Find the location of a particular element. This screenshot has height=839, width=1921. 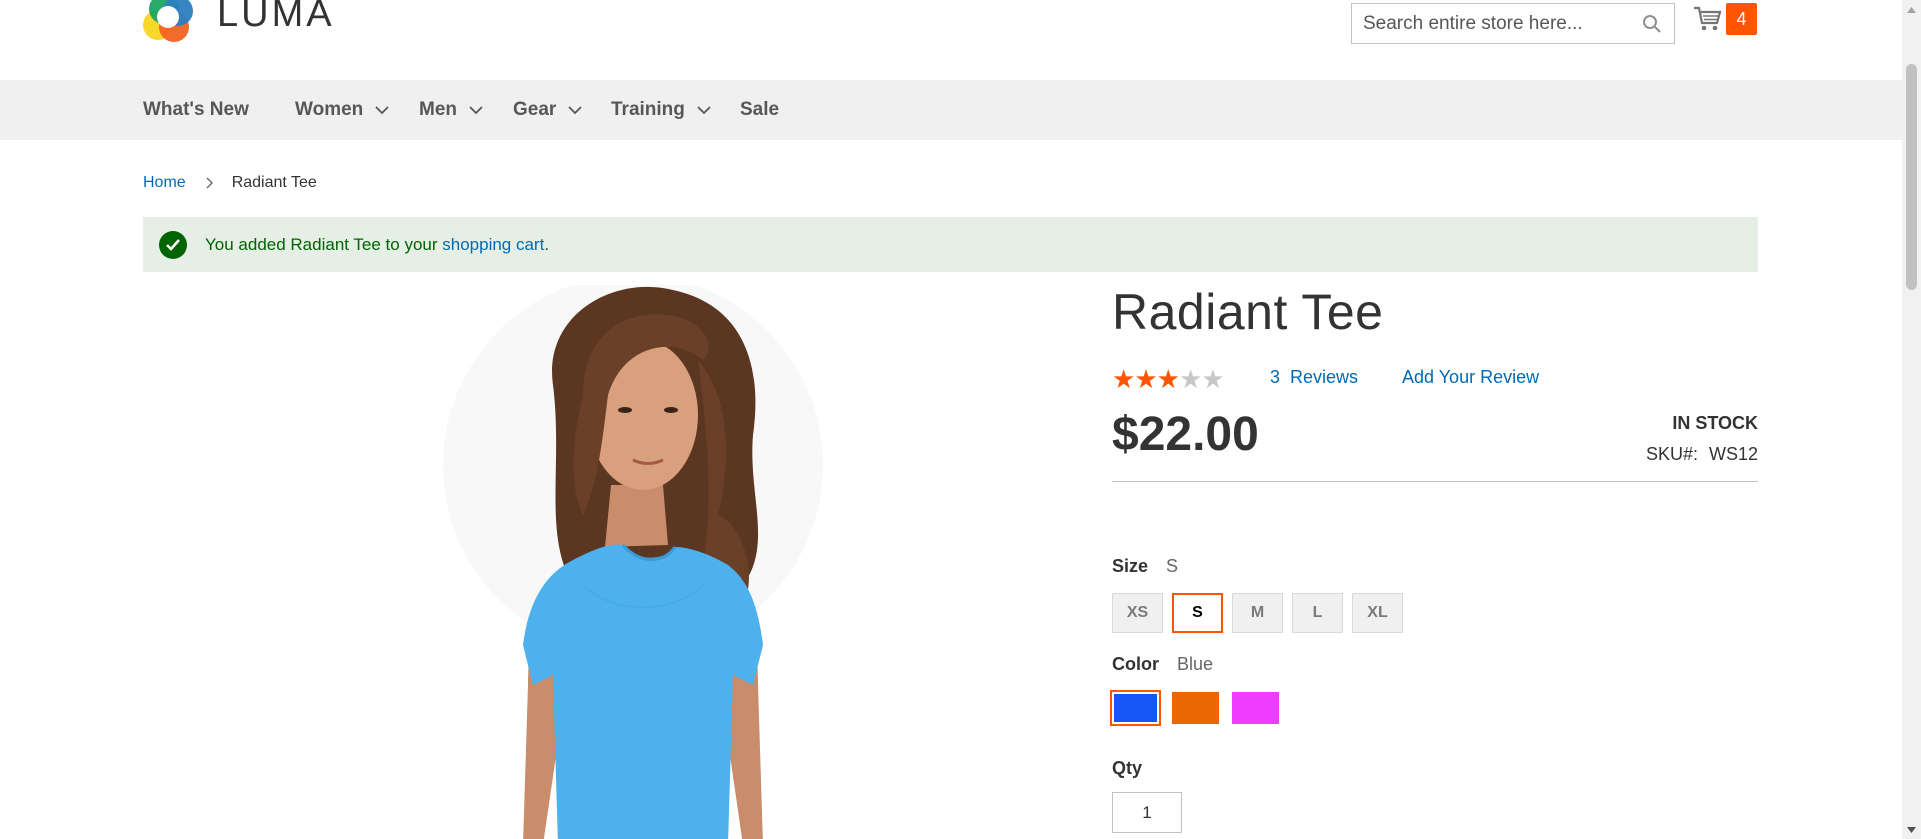

rating-summary: ★ ★ ★ ★ ★ is located at coordinates (1168, 379).